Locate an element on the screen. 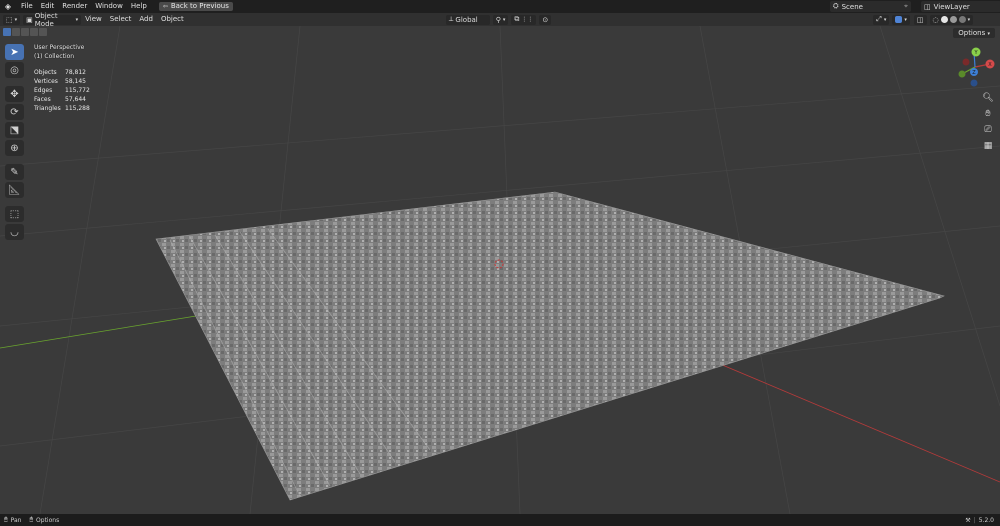  scene-selector: ⛭ Scene ⌖ is located at coordinates (870, 6).